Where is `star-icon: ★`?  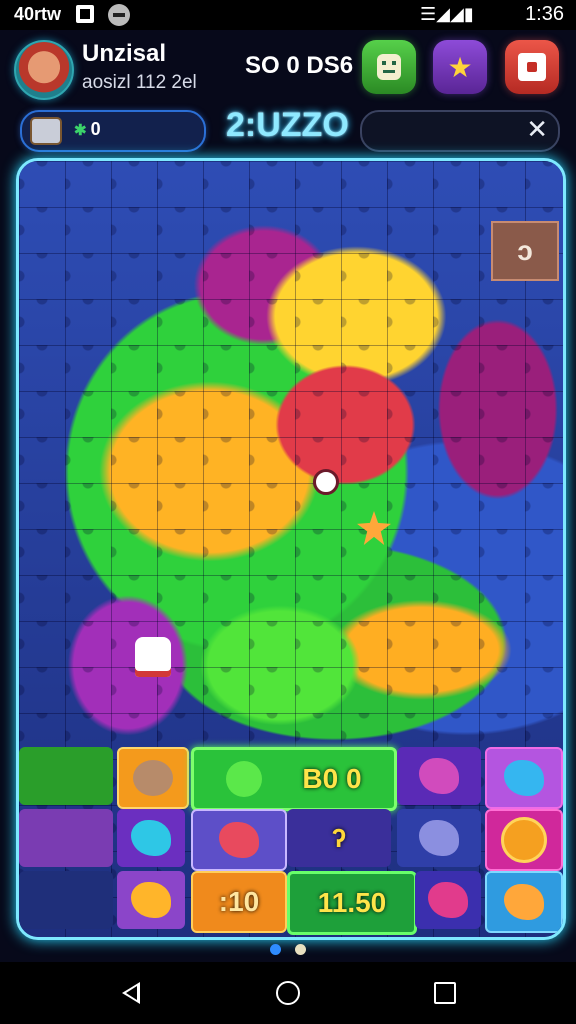 star-icon: ★ is located at coordinates (460, 67).